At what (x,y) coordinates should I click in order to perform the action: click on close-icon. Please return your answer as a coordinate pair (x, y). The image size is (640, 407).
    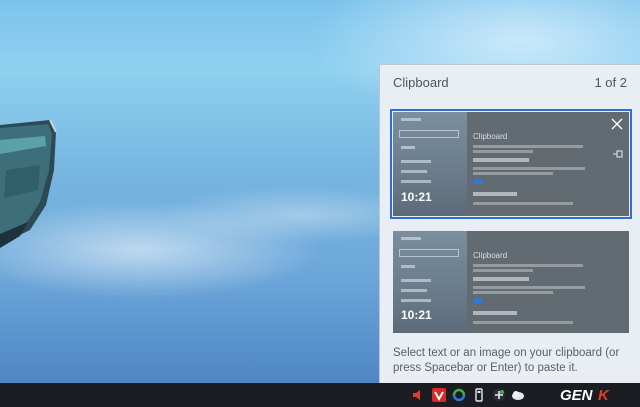
    Looking at the image, I should click on (617, 124).